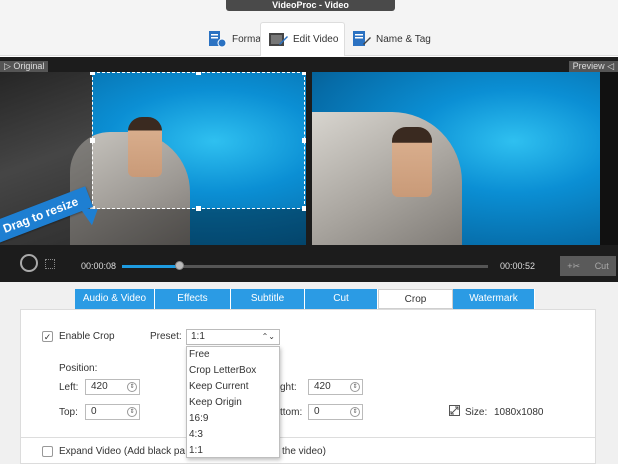 This screenshot has height=464, width=618. What do you see at coordinates (454, 410) in the screenshot?
I see `resize-icon` at bounding box center [454, 410].